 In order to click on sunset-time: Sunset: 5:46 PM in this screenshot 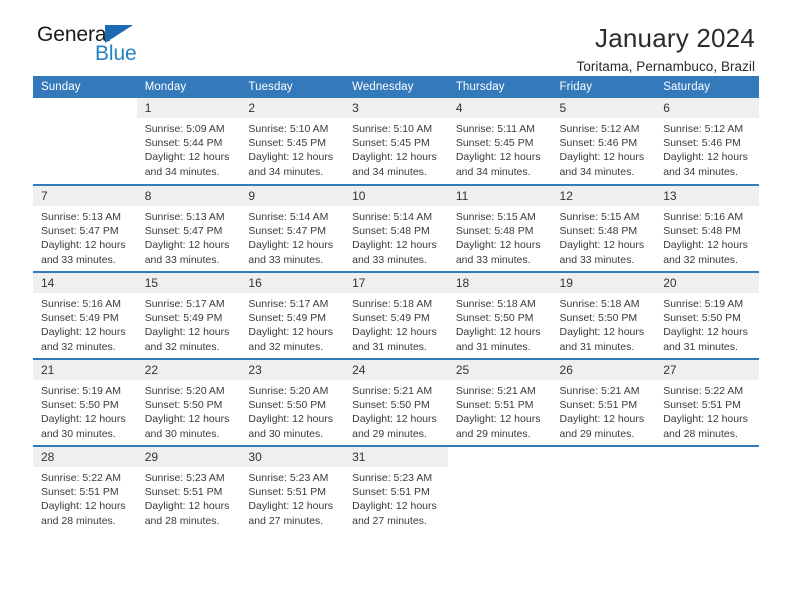, I will do `click(702, 143)`.